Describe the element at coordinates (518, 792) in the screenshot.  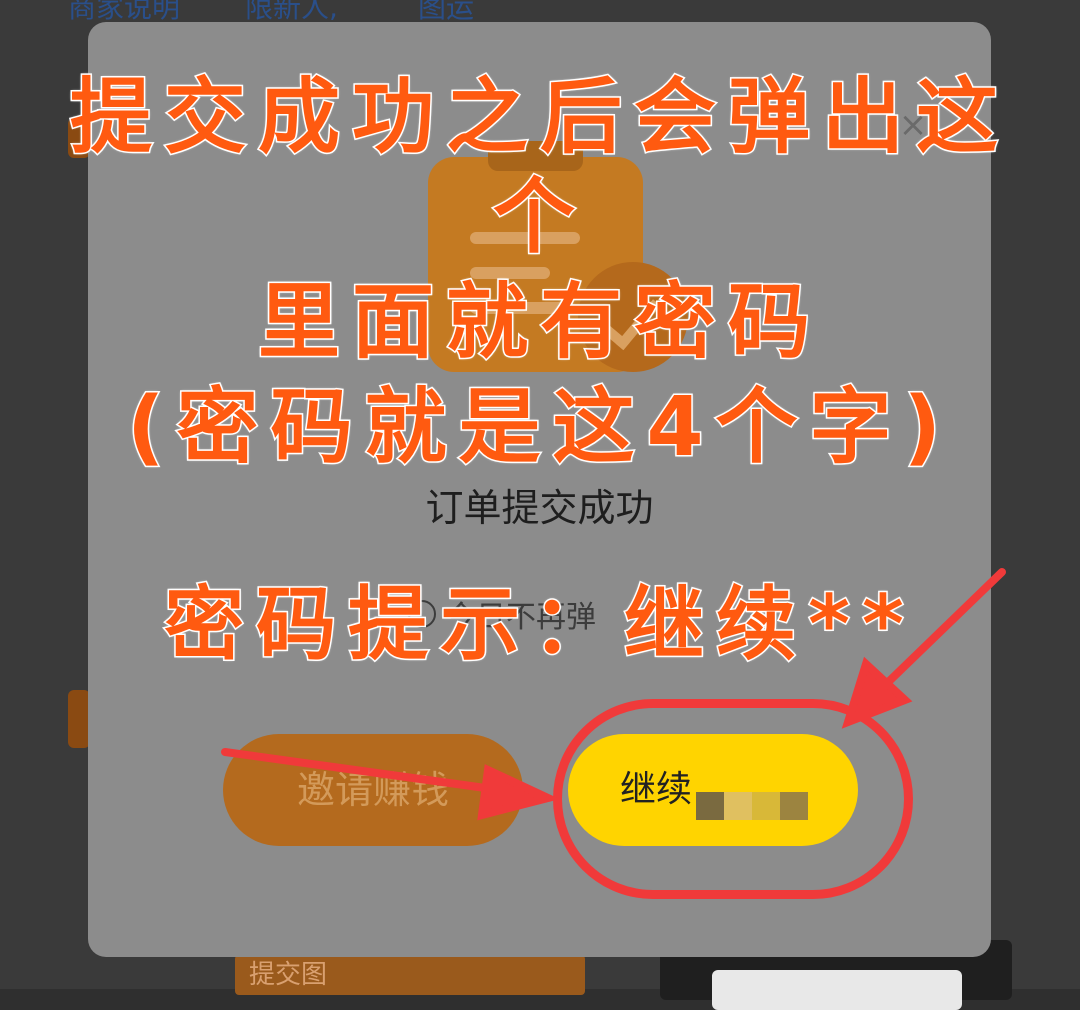
I see `arrow-head` at that location.